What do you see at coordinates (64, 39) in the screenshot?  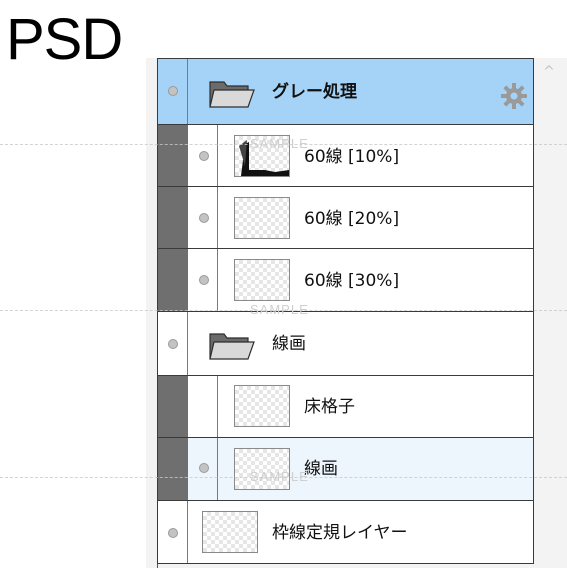 I see `page-title: PSD` at bounding box center [64, 39].